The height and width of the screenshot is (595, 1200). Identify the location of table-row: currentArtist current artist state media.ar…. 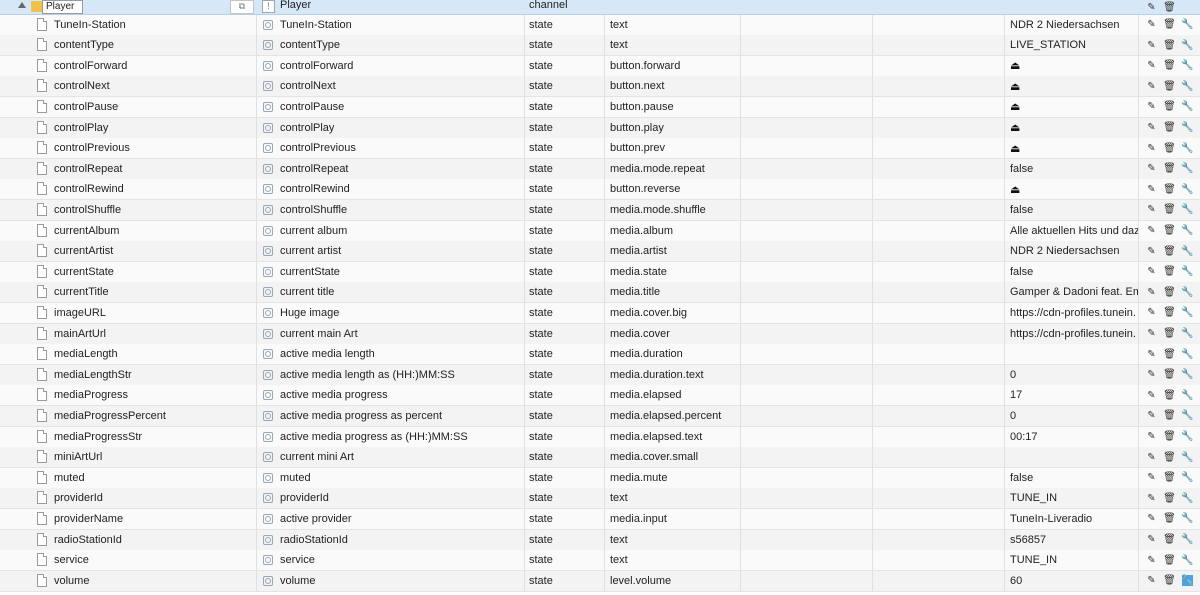
(600, 252).